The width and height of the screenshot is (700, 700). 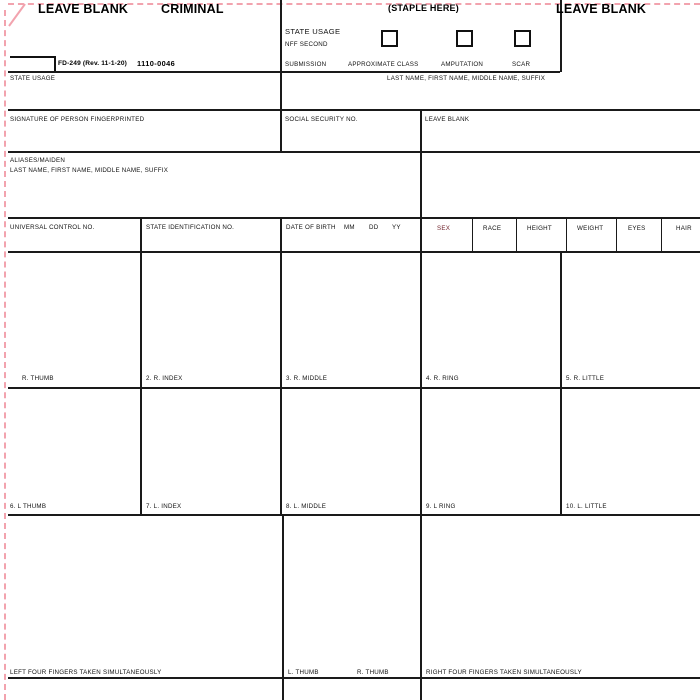 What do you see at coordinates (566, 235) in the screenshot?
I see `divider-demo-height-weight` at bounding box center [566, 235].